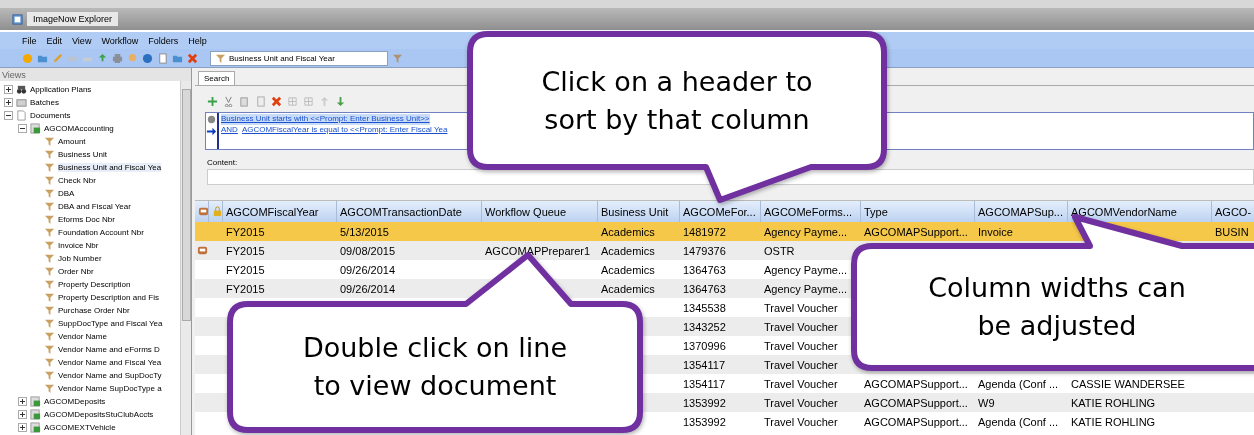 The height and width of the screenshot is (435, 1254). I want to click on upload-icon, so click(102, 58).